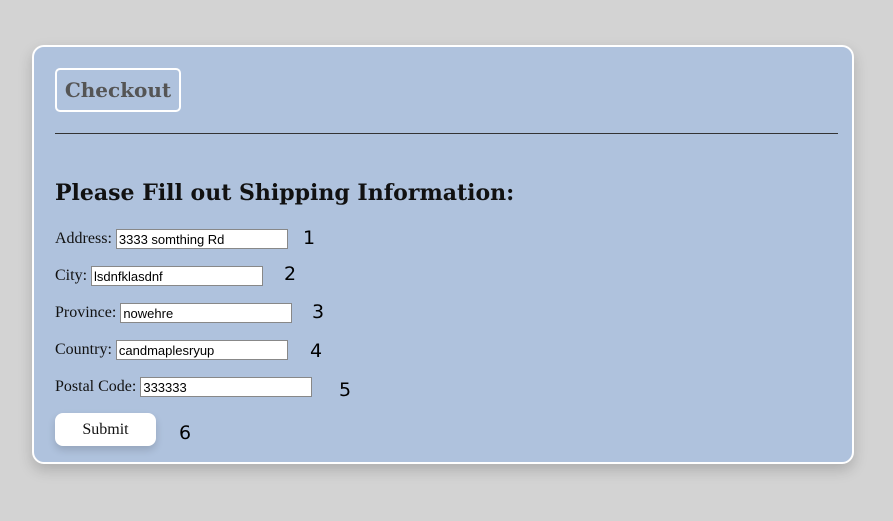 Image resolution: width=893 pixels, height=521 pixels. What do you see at coordinates (105, 429) in the screenshot?
I see `submit-button: Submit` at bounding box center [105, 429].